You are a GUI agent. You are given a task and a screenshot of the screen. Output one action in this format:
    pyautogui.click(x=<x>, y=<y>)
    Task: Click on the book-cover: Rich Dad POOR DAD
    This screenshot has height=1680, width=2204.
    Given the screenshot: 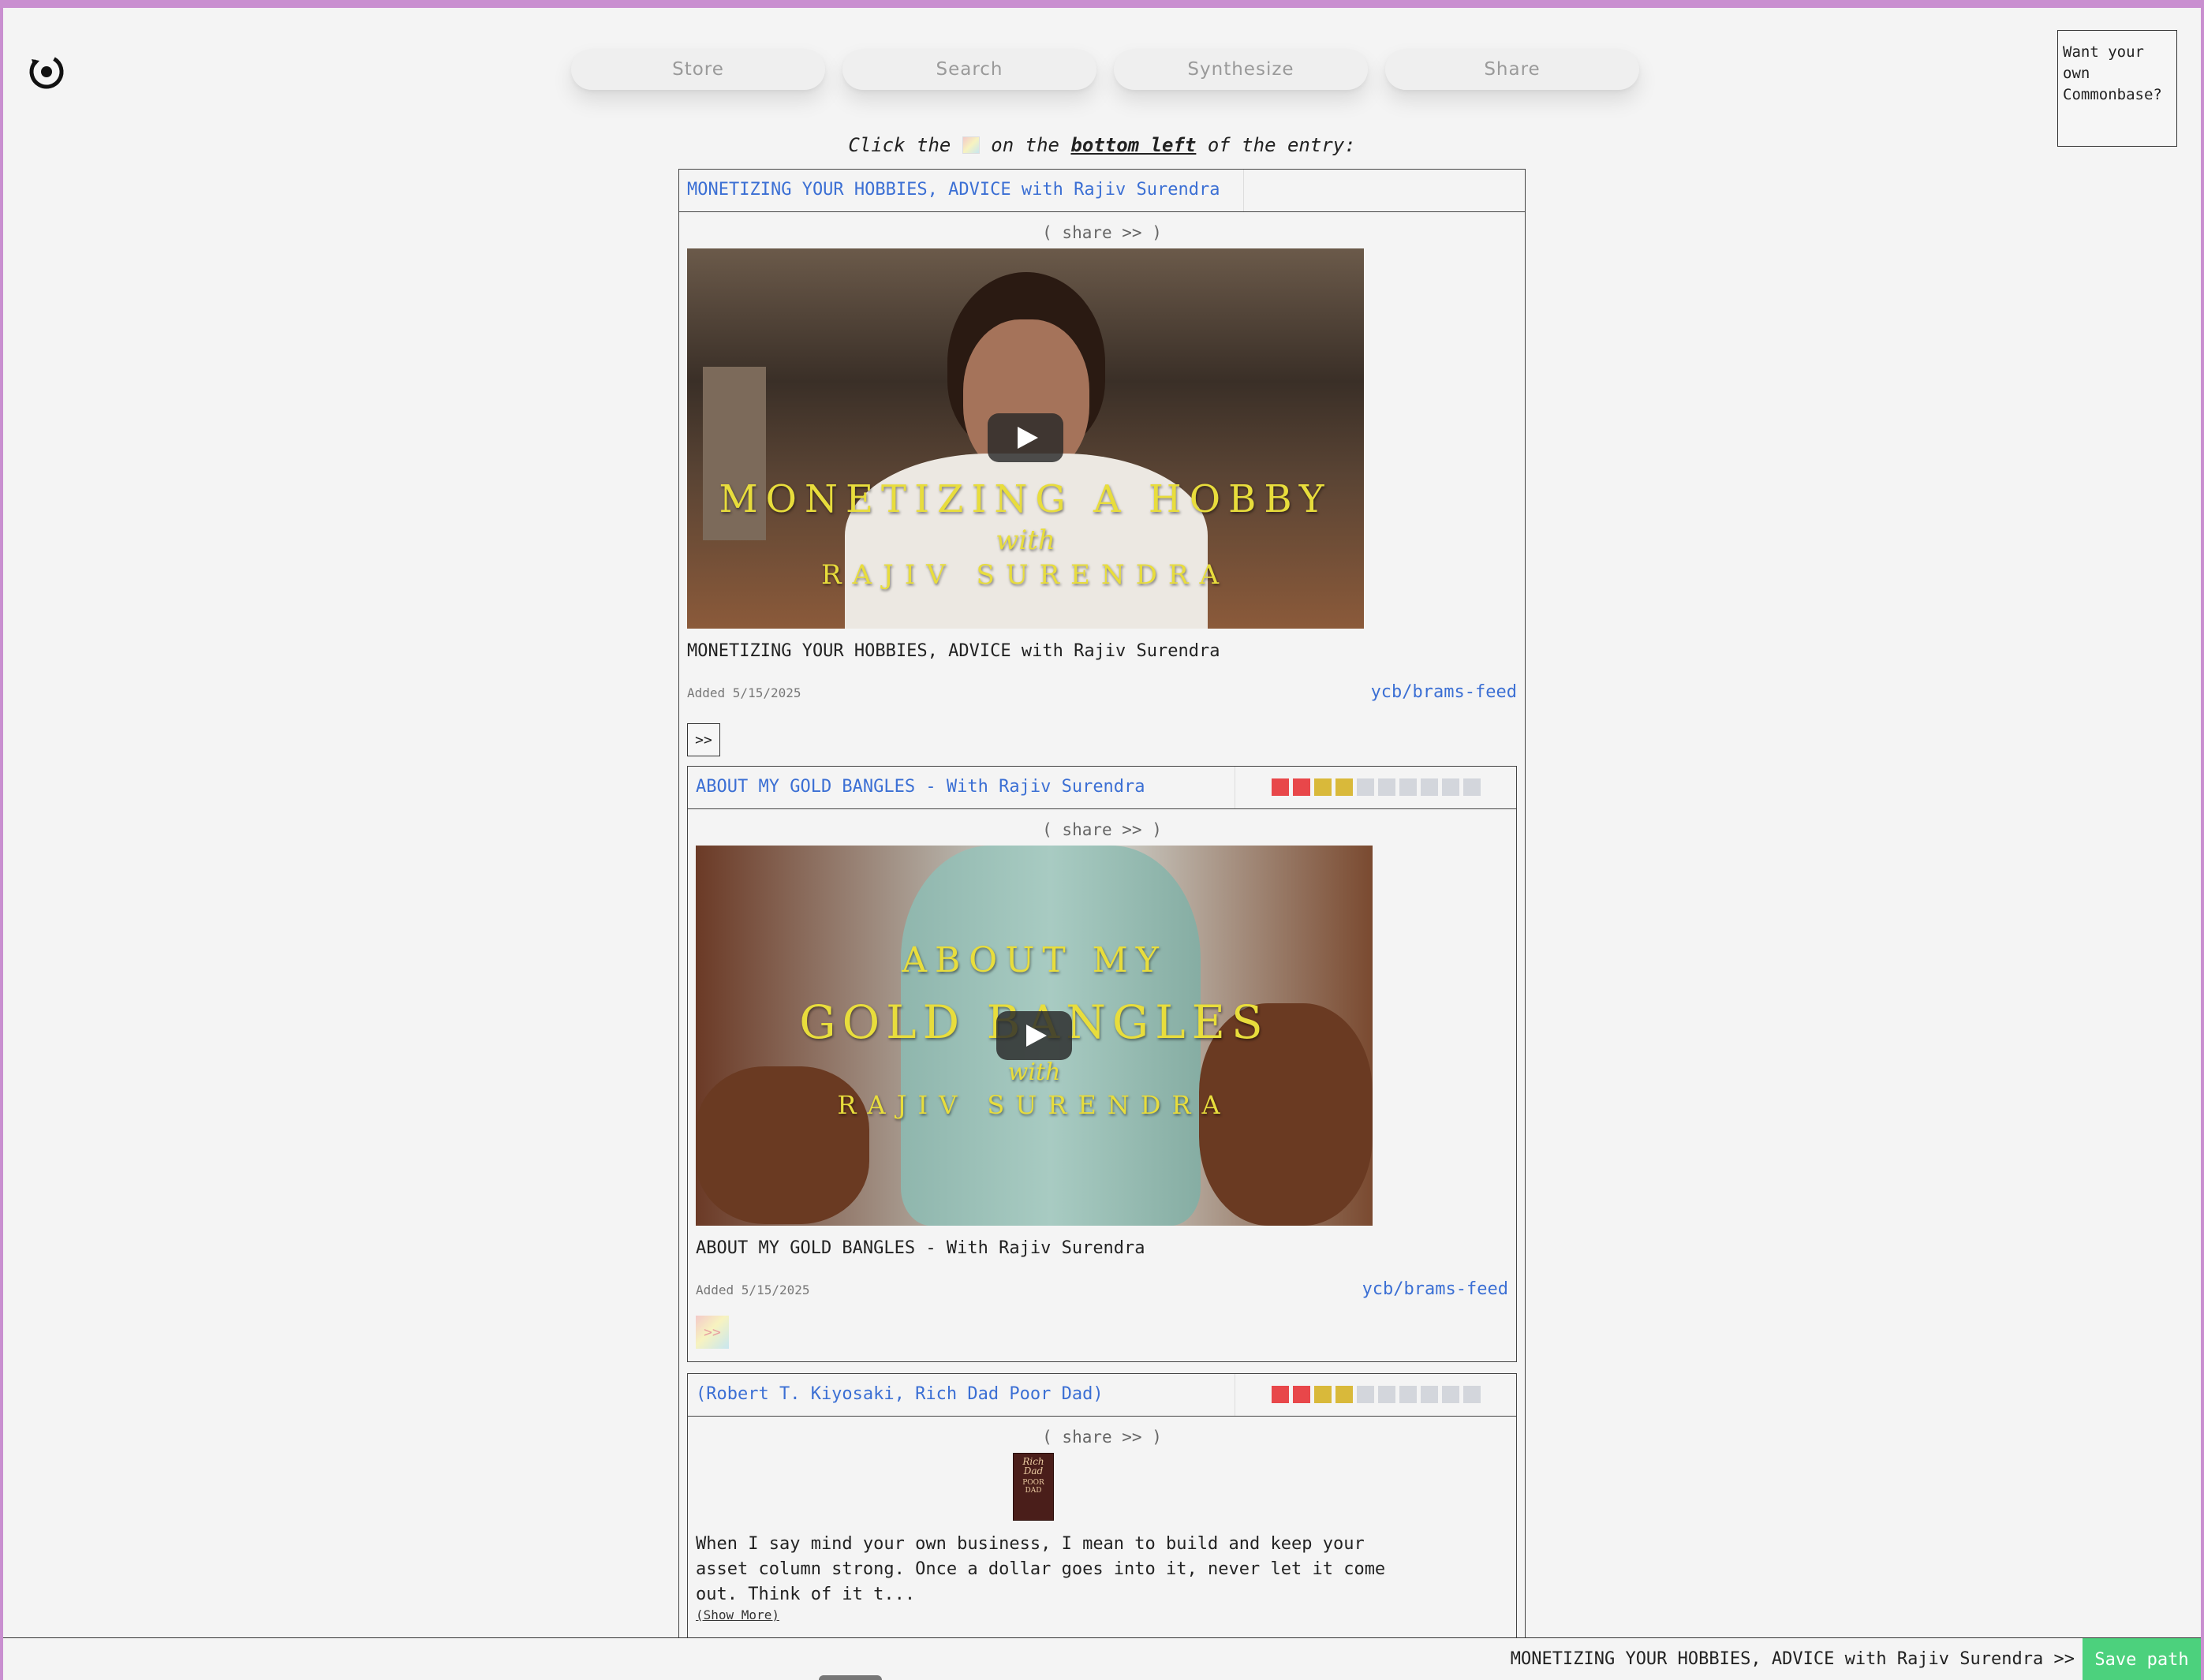 What is the action you would take?
    pyautogui.click(x=1033, y=1487)
    